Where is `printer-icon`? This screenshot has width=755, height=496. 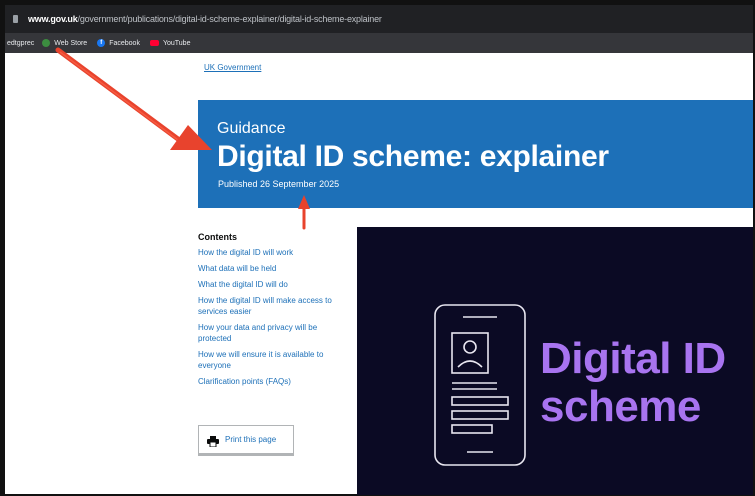 printer-icon is located at coordinates (213, 441).